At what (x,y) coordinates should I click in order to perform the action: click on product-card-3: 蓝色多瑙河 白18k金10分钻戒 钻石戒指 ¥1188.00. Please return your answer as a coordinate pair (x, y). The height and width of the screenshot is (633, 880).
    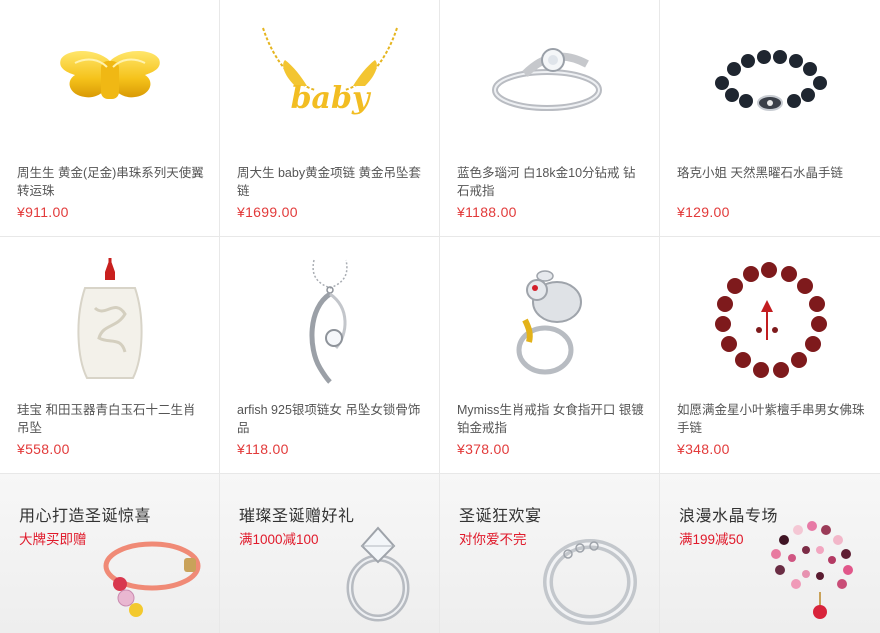
    Looking at the image, I should click on (550, 118).